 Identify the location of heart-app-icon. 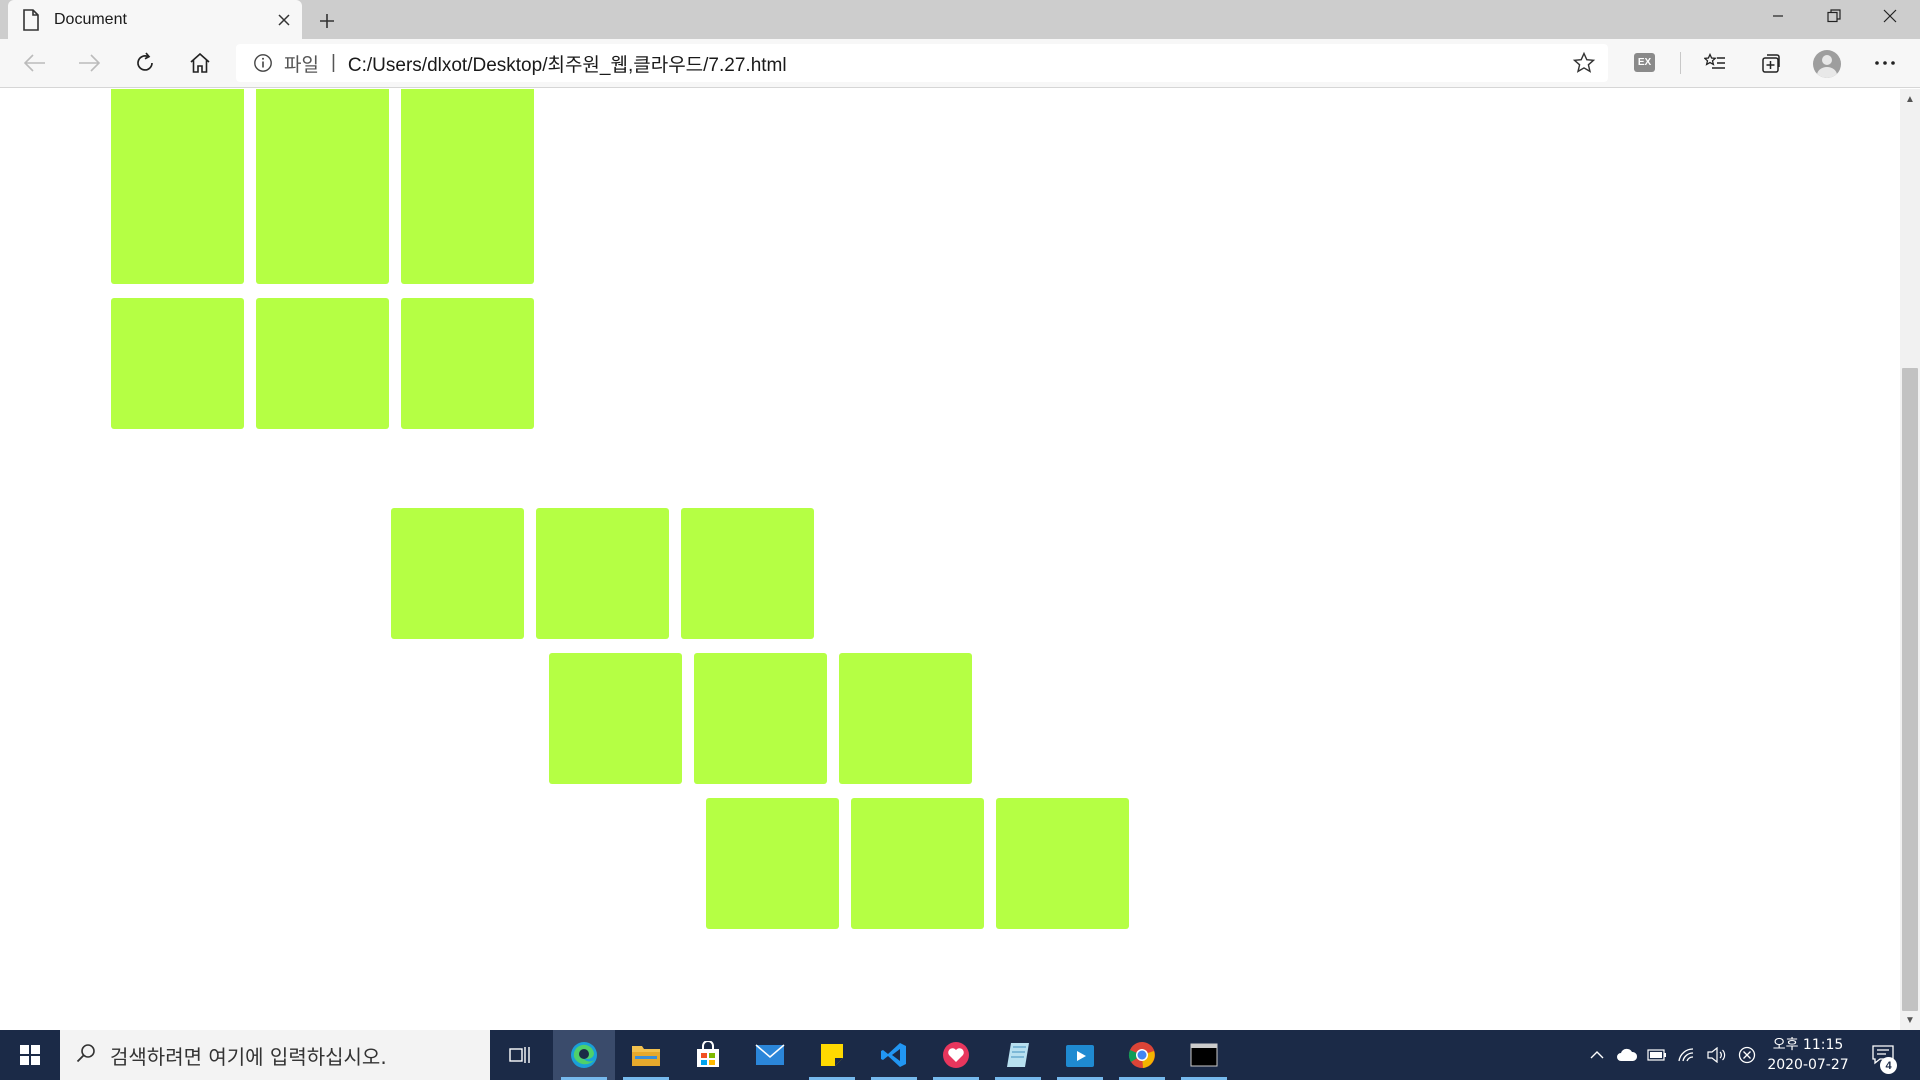
(956, 1055).